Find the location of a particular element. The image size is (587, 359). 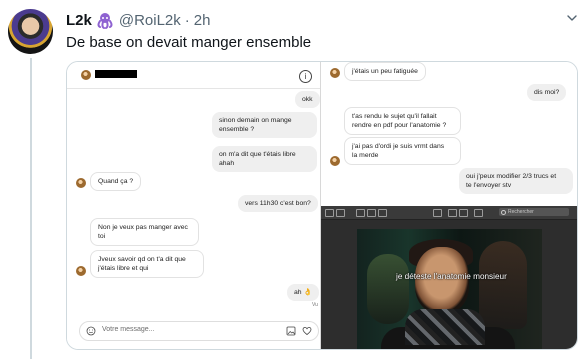

sidebar-icon is located at coordinates (329, 213).